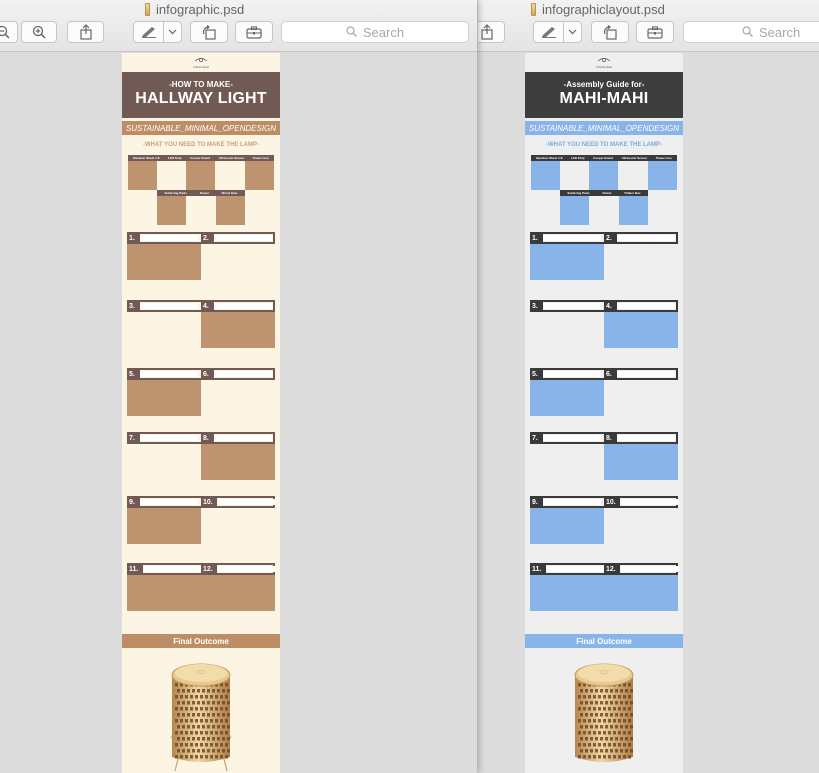 The image size is (819, 773). Describe the element at coordinates (604, 145) in the screenshot. I see `materials-heading: -WHAT YOU NEED TO MAKE THE LAMP-` at that location.